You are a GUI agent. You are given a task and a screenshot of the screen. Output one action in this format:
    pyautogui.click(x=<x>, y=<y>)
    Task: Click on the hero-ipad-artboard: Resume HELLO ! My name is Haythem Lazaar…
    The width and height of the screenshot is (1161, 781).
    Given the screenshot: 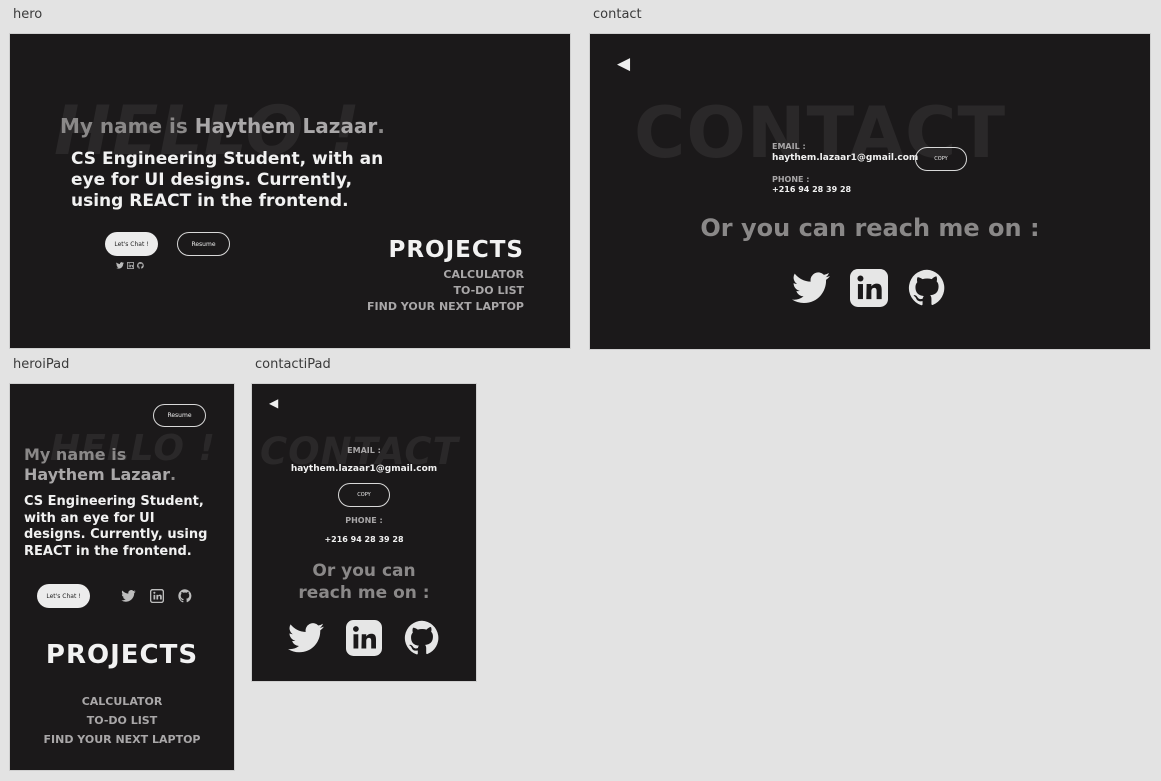 What is the action you would take?
    pyautogui.click(x=122, y=577)
    